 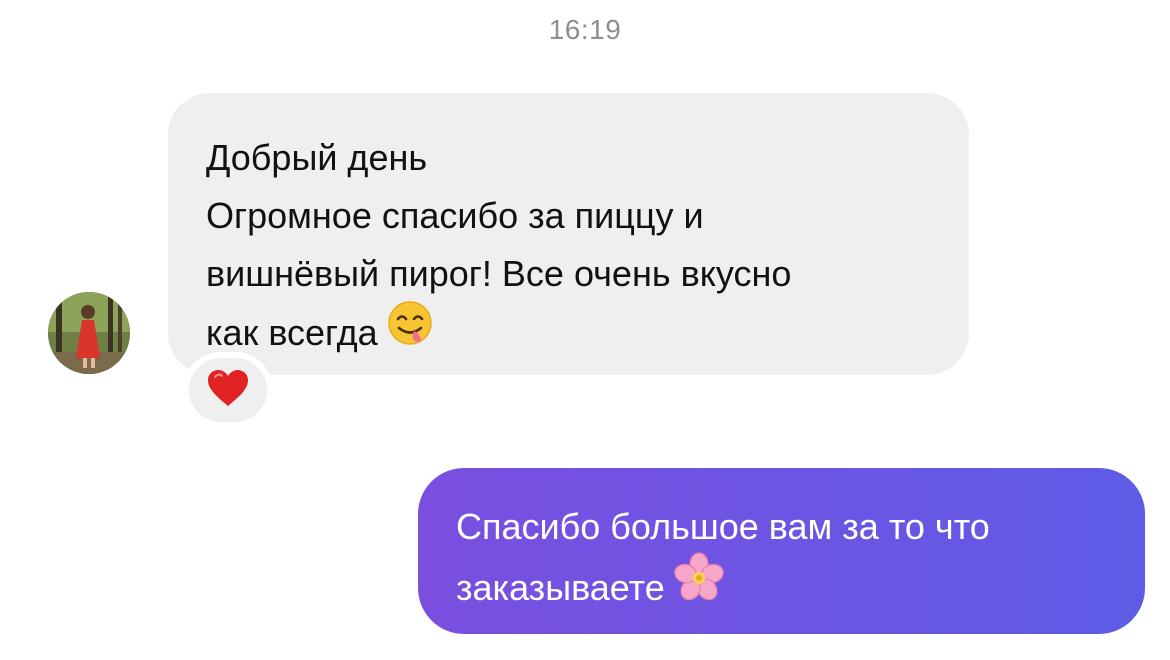 I want to click on incoming-message-line: вишнёвый пирог! Все очень вкусно, so click(x=499, y=273).